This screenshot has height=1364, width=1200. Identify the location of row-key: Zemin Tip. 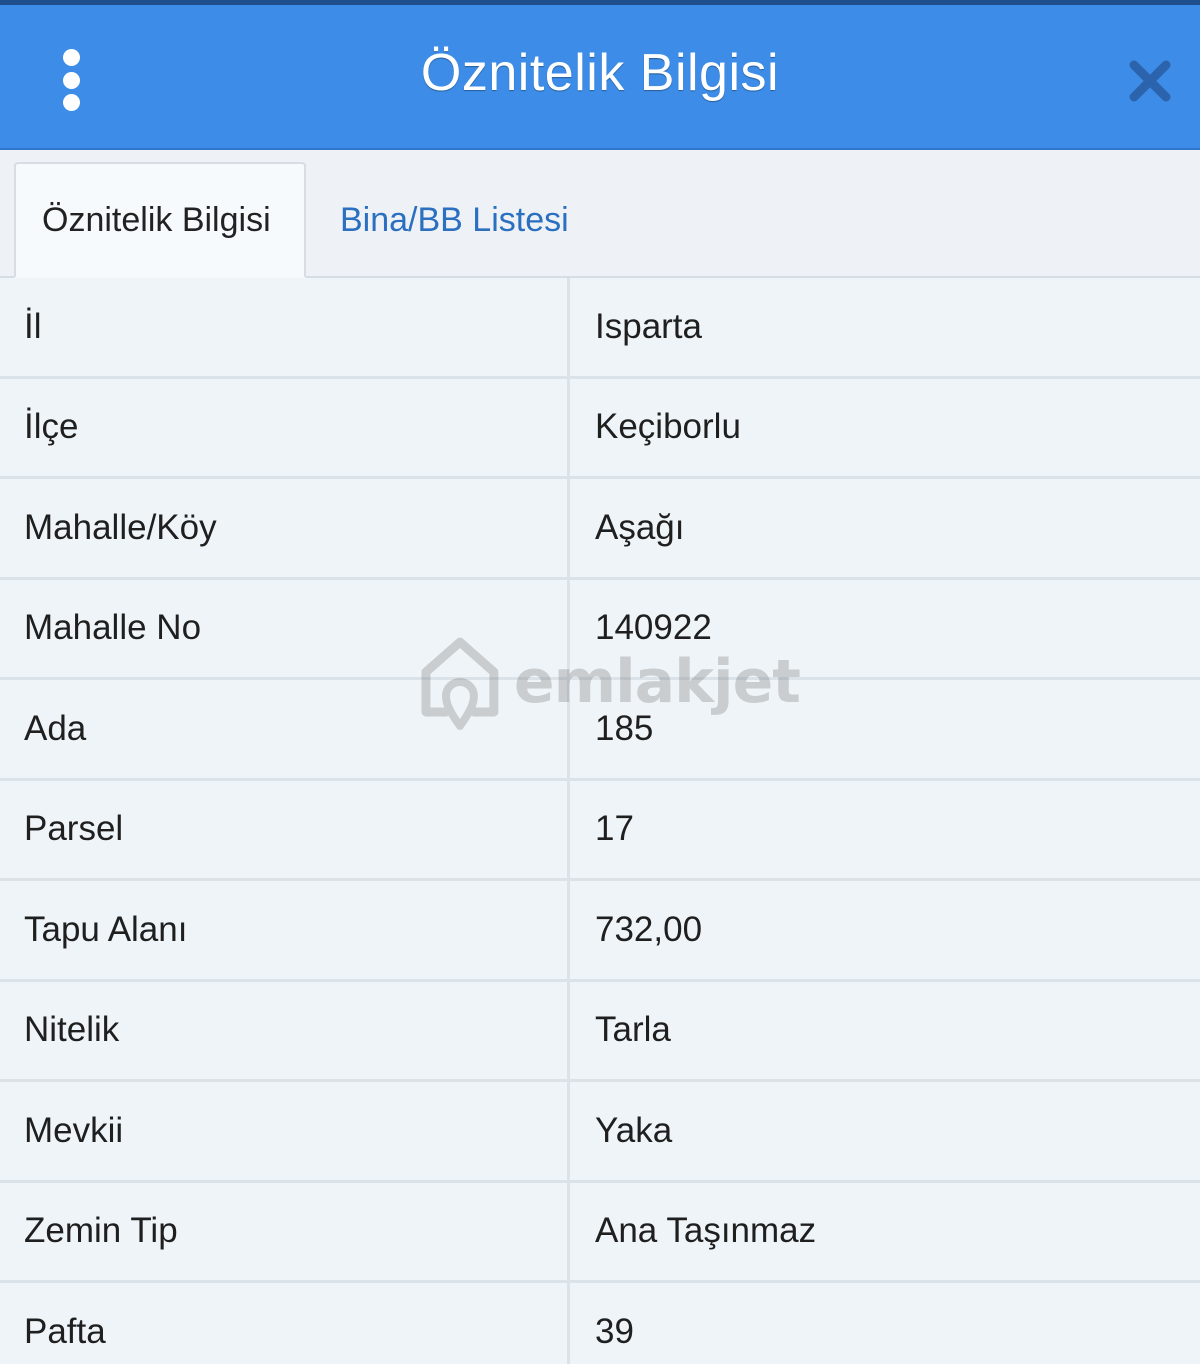
(285, 1231).